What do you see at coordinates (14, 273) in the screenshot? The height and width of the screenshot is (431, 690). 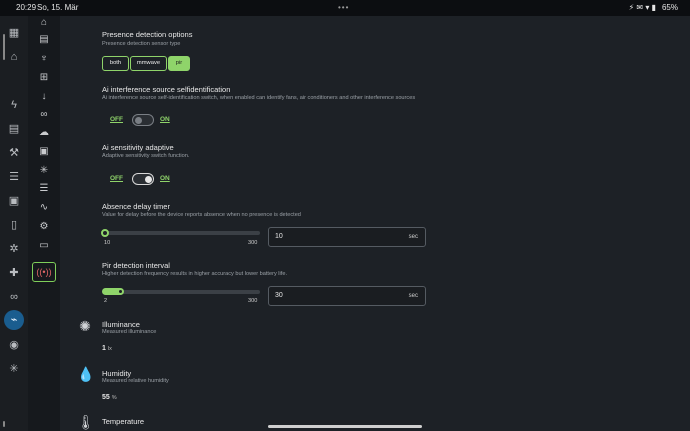 I see `puzzle-icon: ✚` at bounding box center [14, 273].